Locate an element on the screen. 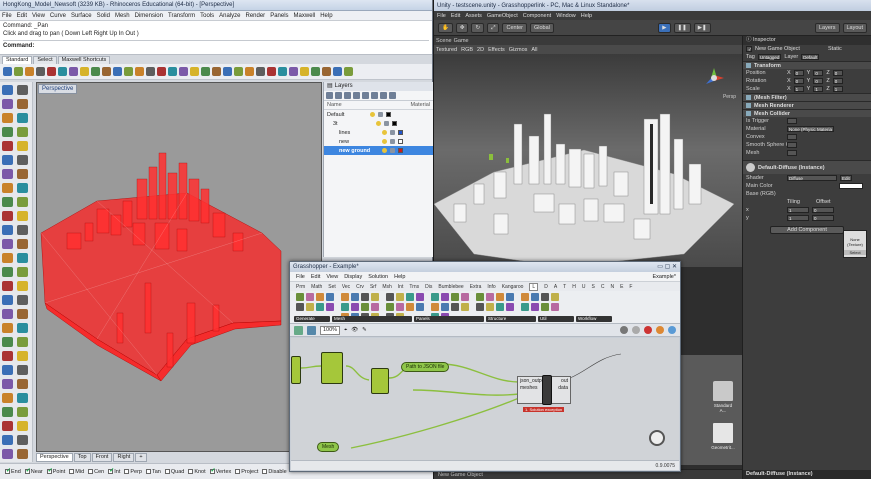  step-button: ▶❚ is located at coordinates (702, 27).